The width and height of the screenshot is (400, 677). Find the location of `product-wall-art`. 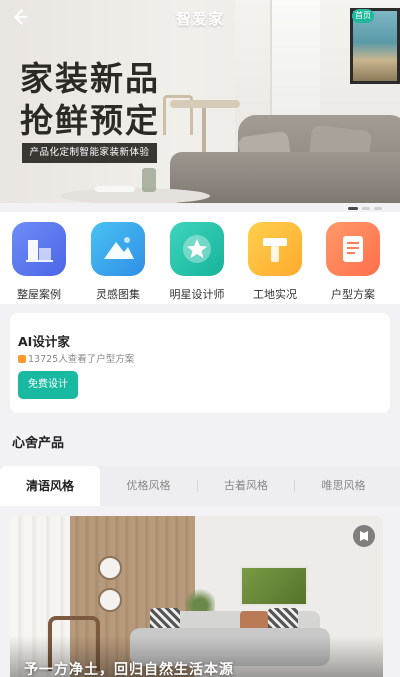

product-wall-art is located at coordinates (274, 586).